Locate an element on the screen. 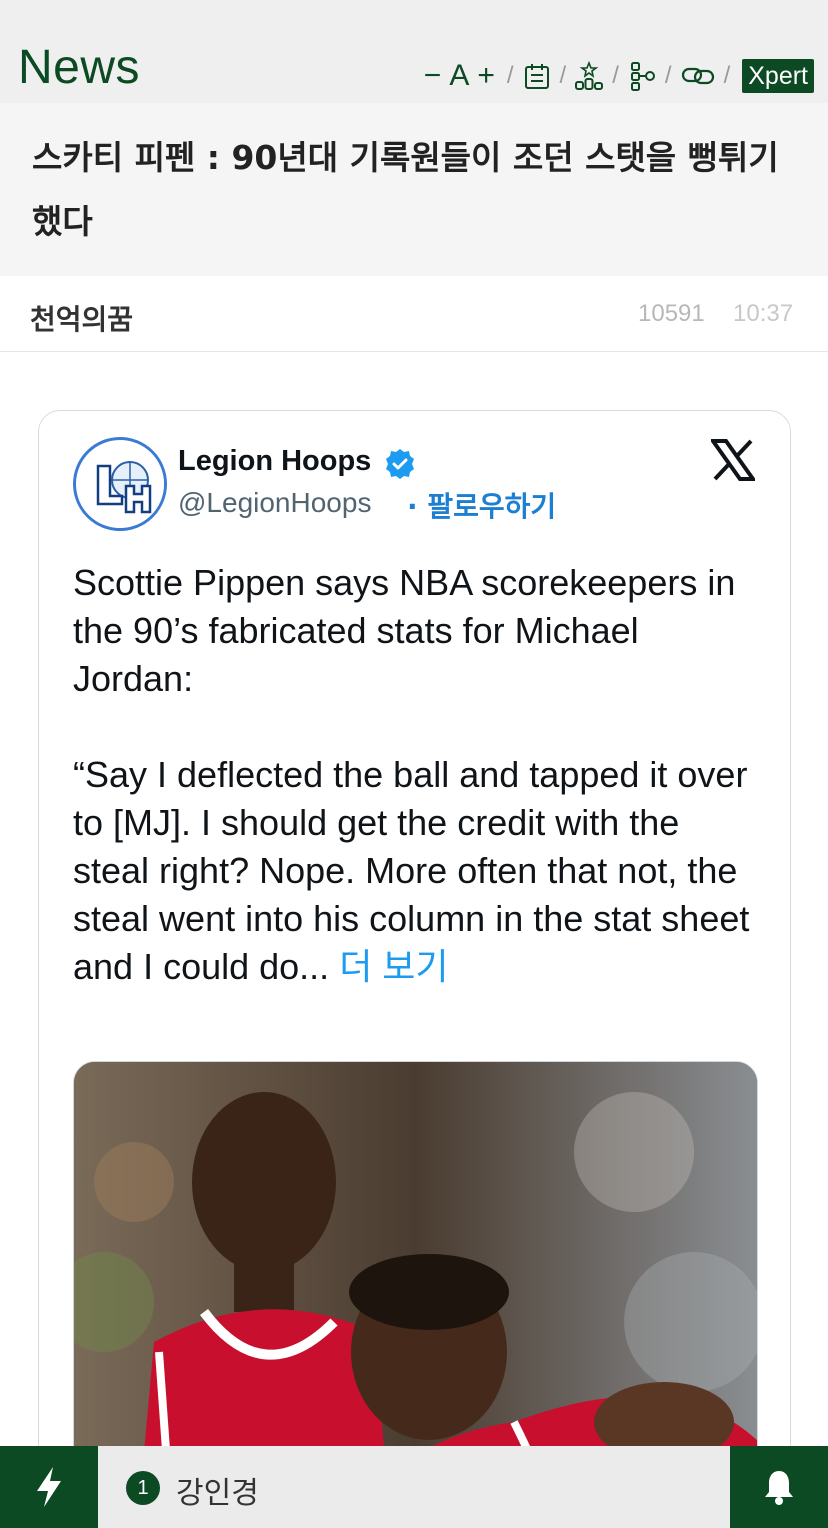 The image size is (828, 1528). bell-icon is located at coordinates (779, 1488).